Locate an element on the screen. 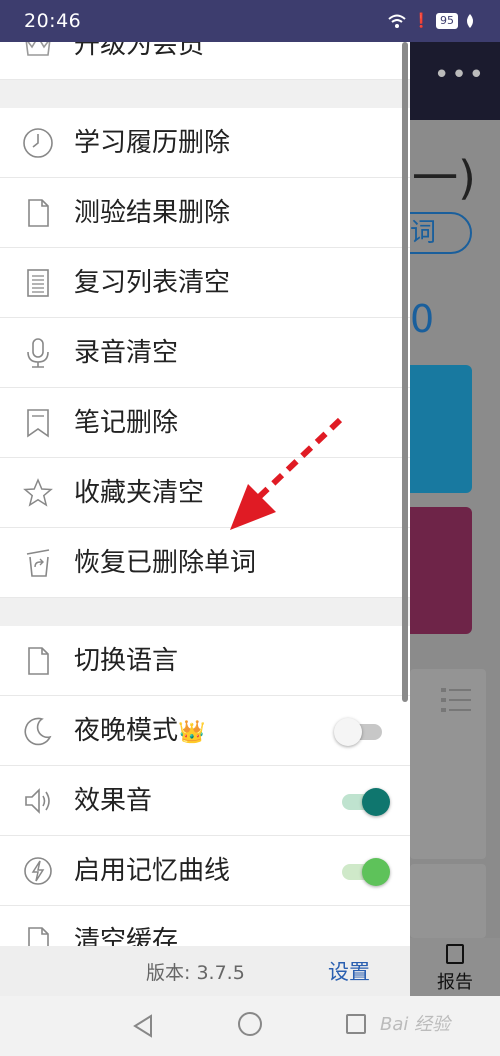  list-doc-icon is located at coordinates (38, 283).